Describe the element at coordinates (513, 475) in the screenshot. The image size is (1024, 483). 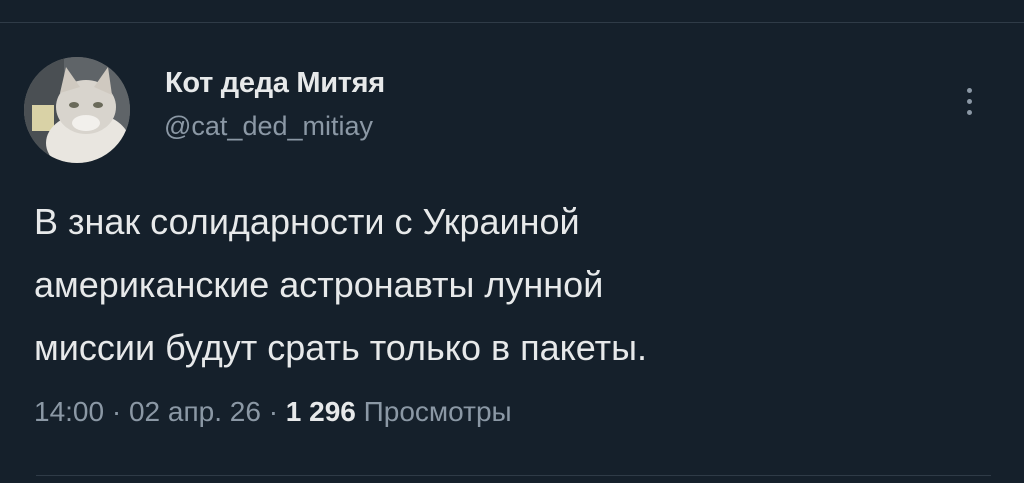
I see `bottom-divider` at that location.